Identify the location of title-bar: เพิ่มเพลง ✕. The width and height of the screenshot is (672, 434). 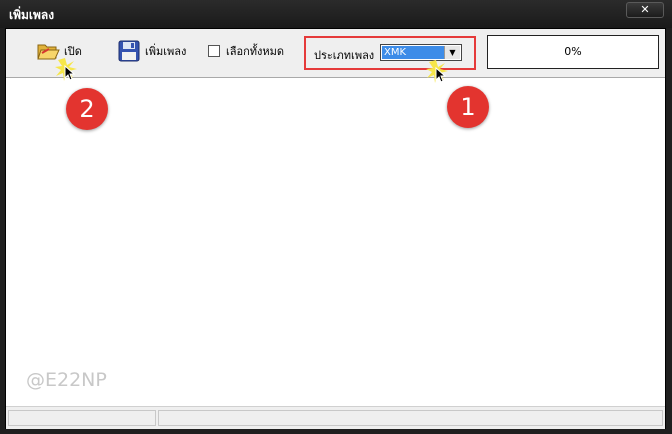
(336, 14).